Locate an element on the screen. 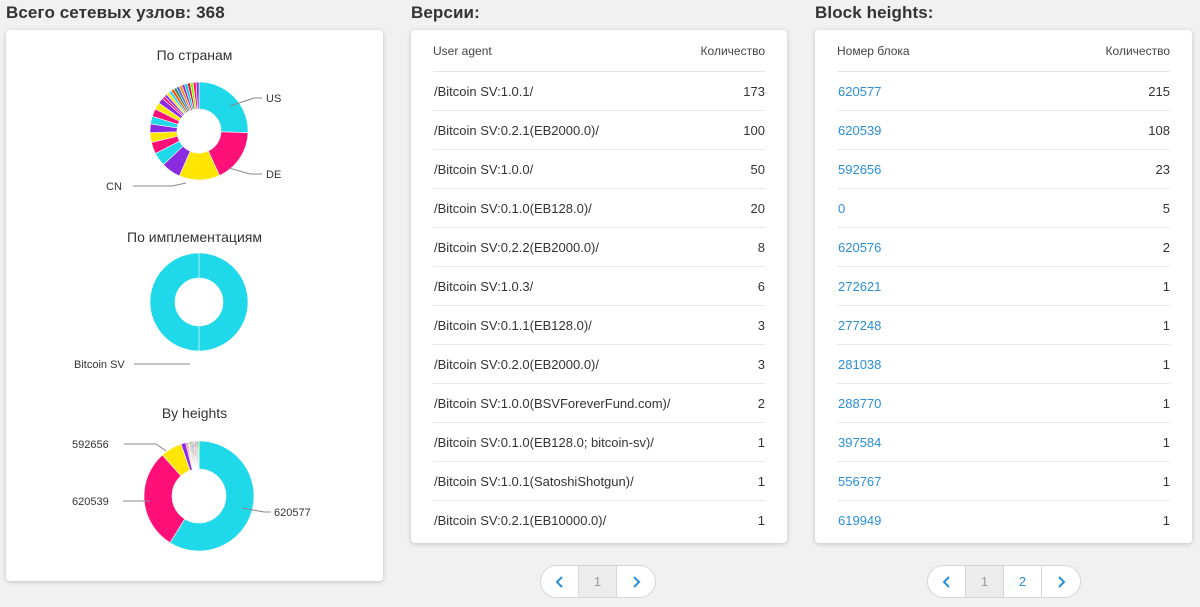  versions-table-header: User agent Количество is located at coordinates (599, 51).